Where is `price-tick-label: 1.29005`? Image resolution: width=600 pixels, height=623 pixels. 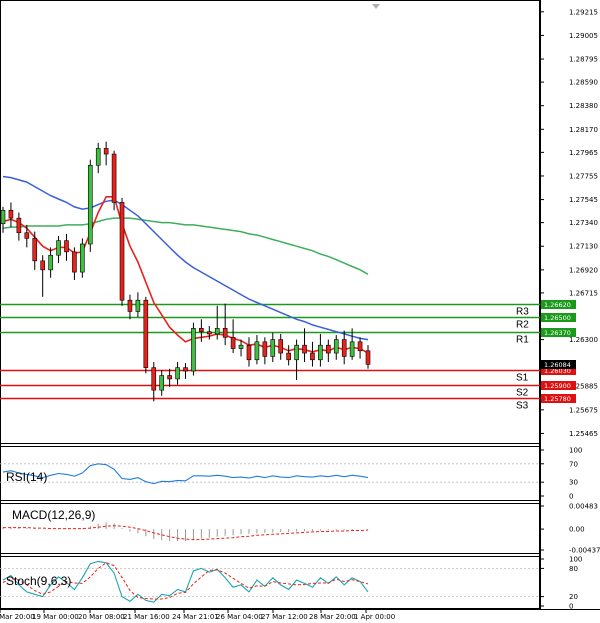
price-tick-label: 1.29005 is located at coordinates (583, 36).